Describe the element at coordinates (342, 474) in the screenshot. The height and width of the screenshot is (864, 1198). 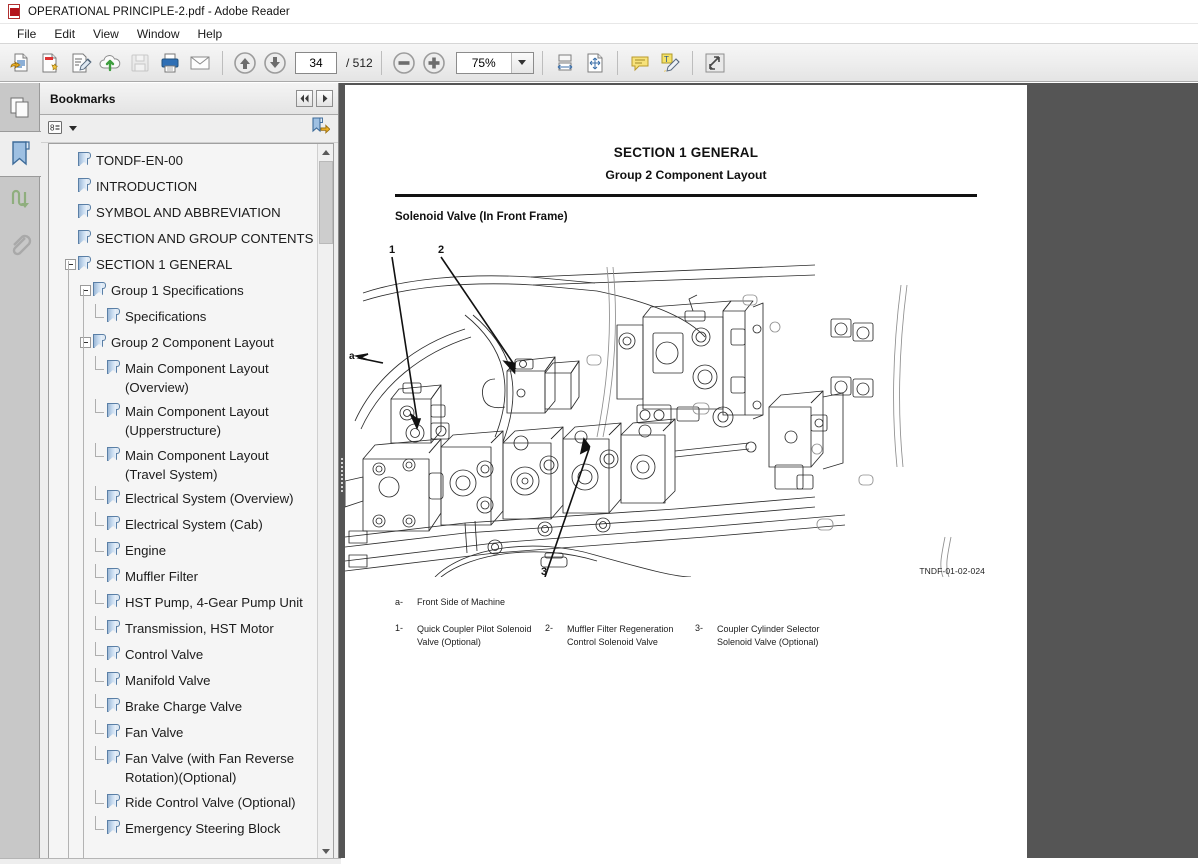
I see `splitter-grip` at that location.